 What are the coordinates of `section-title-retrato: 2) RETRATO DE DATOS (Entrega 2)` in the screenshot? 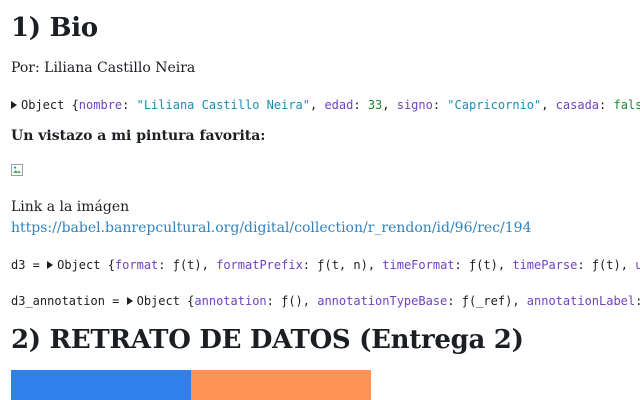 It's located at (267, 340).